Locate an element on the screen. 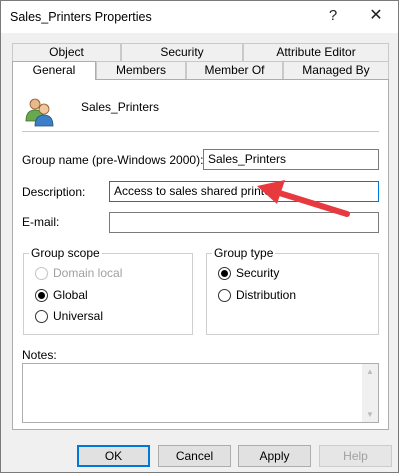  description-label: Description: is located at coordinates (54, 192).